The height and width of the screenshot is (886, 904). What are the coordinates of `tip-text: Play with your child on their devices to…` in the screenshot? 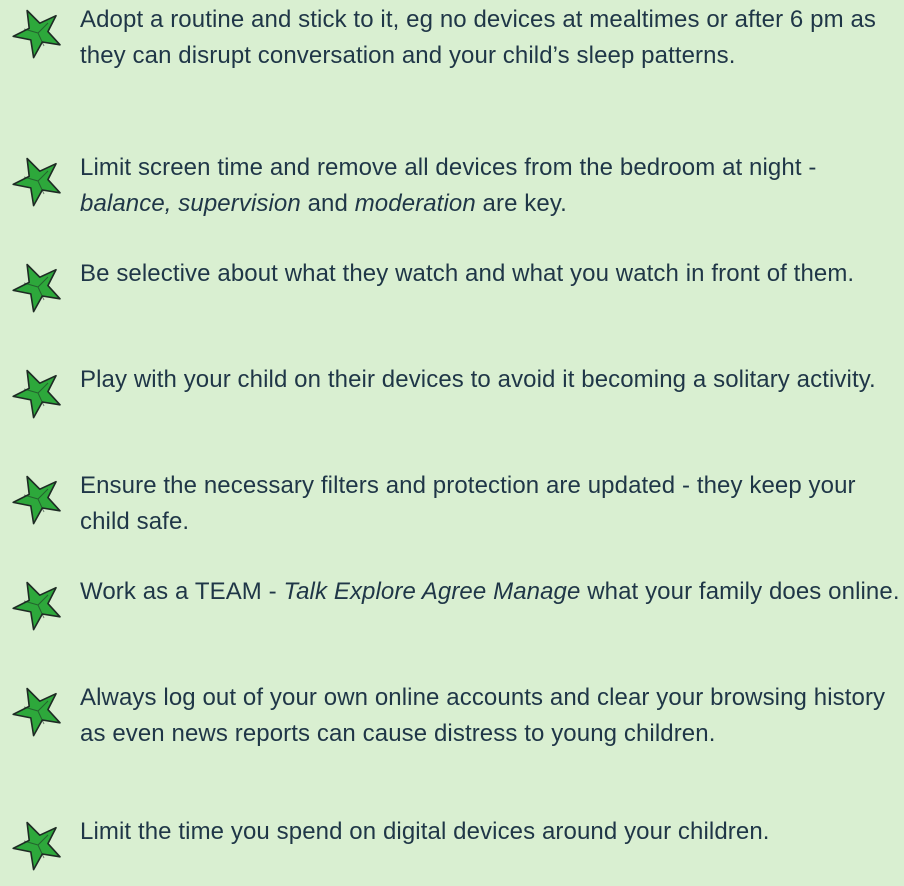 It's located at (478, 379).